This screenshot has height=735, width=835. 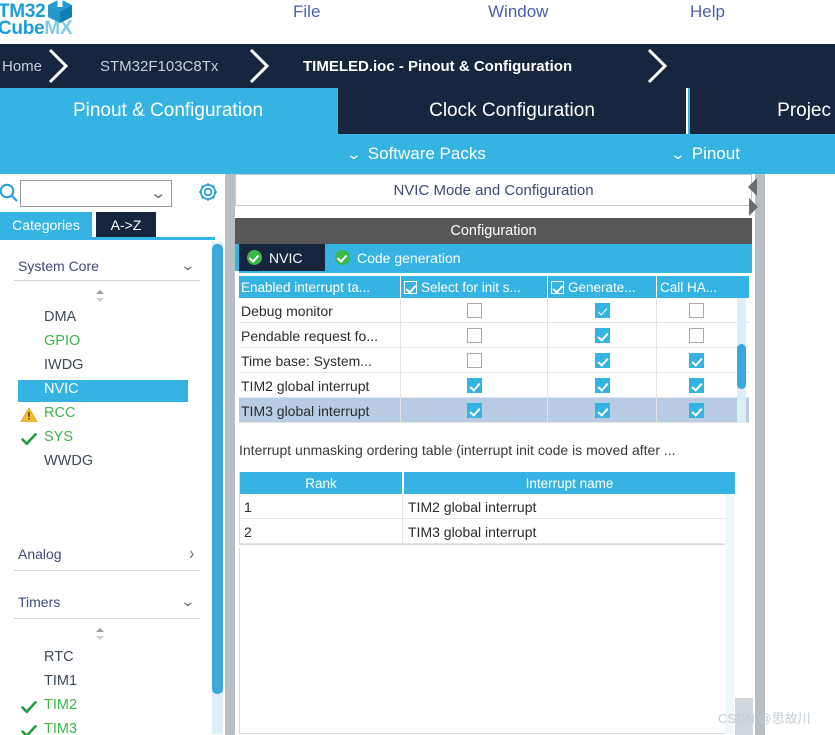 I want to click on search-icon, so click(x=10, y=193).